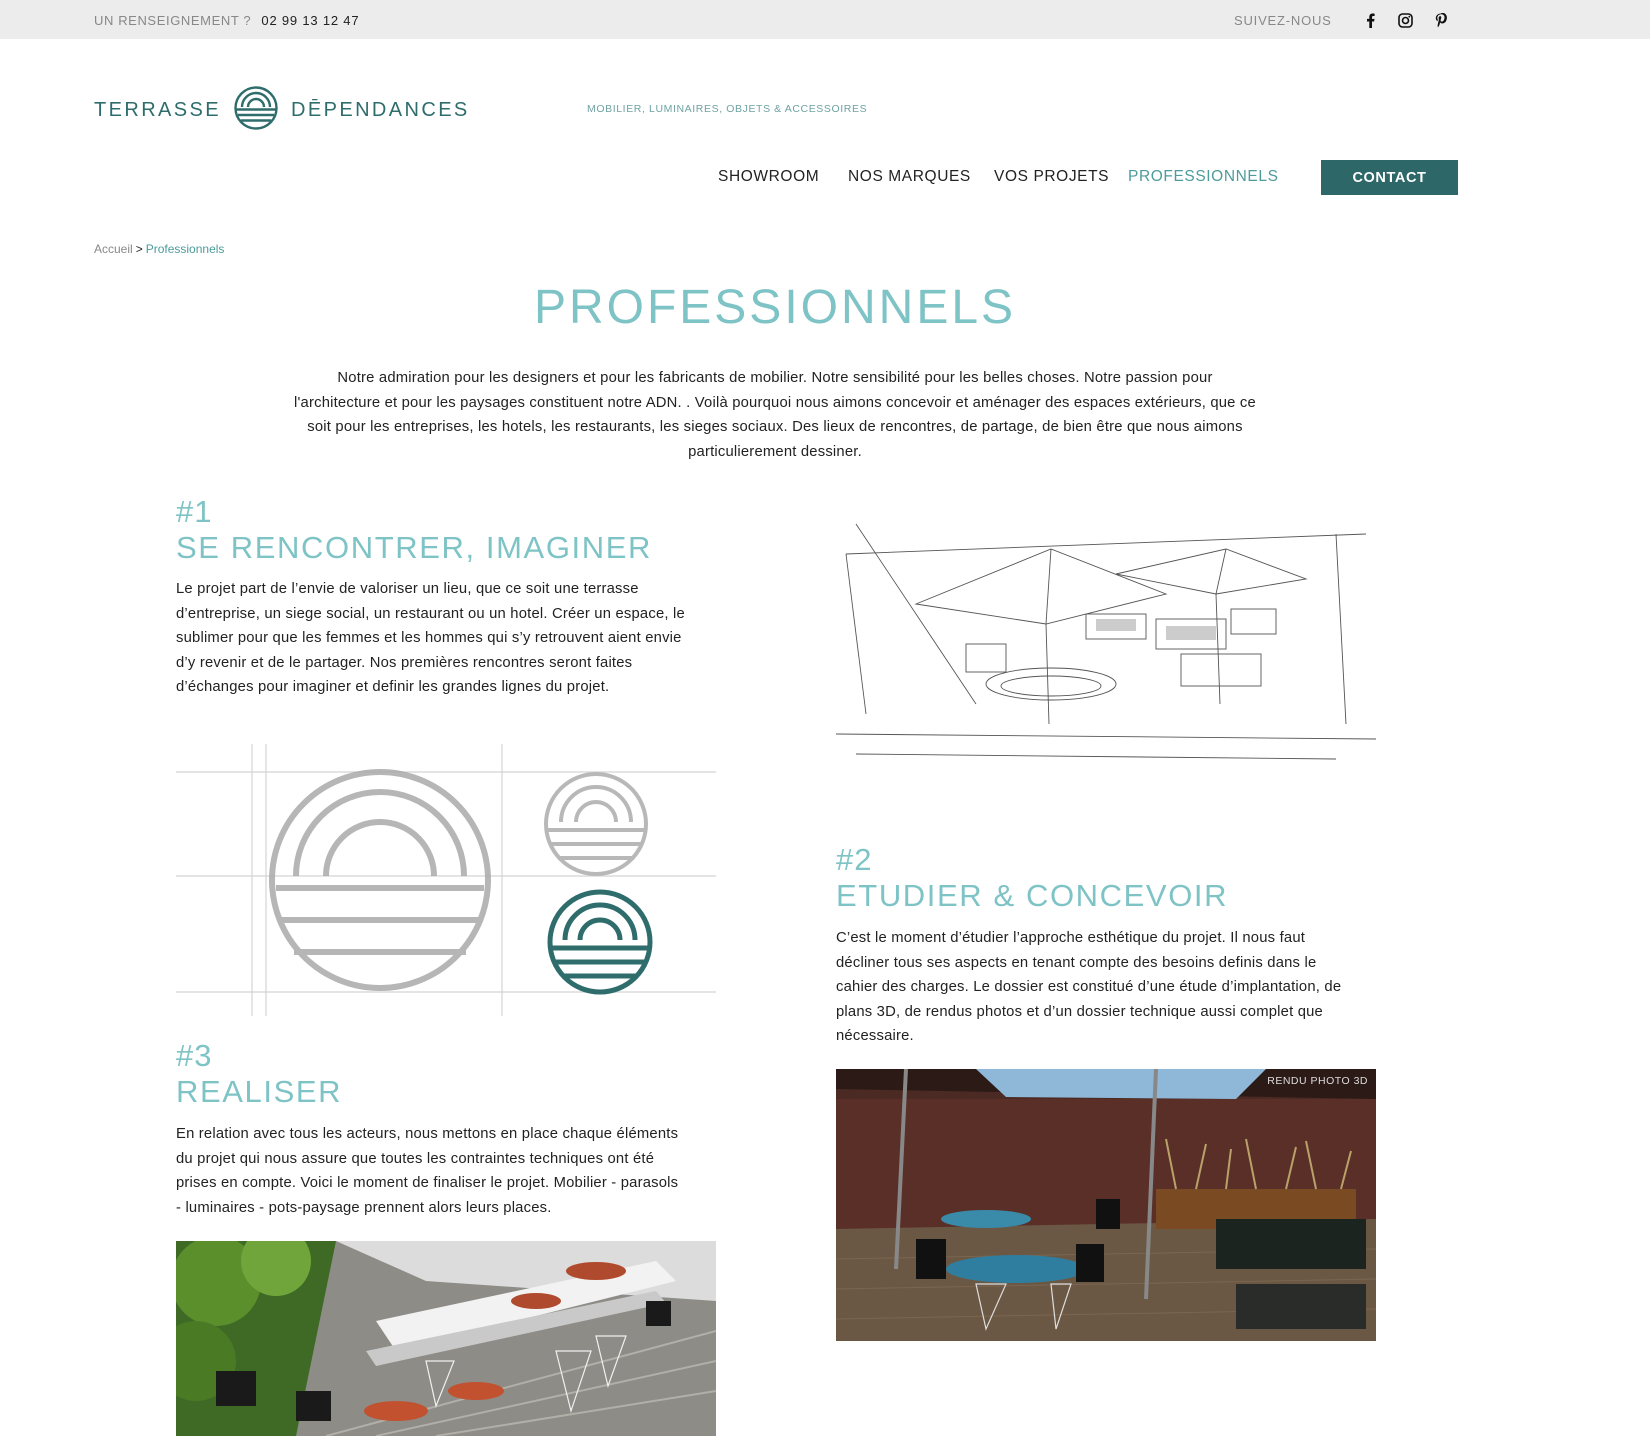  What do you see at coordinates (1317, 1081) in the screenshot?
I see `render-badge: RENDU PHOTO 3D` at bounding box center [1317, 1081].